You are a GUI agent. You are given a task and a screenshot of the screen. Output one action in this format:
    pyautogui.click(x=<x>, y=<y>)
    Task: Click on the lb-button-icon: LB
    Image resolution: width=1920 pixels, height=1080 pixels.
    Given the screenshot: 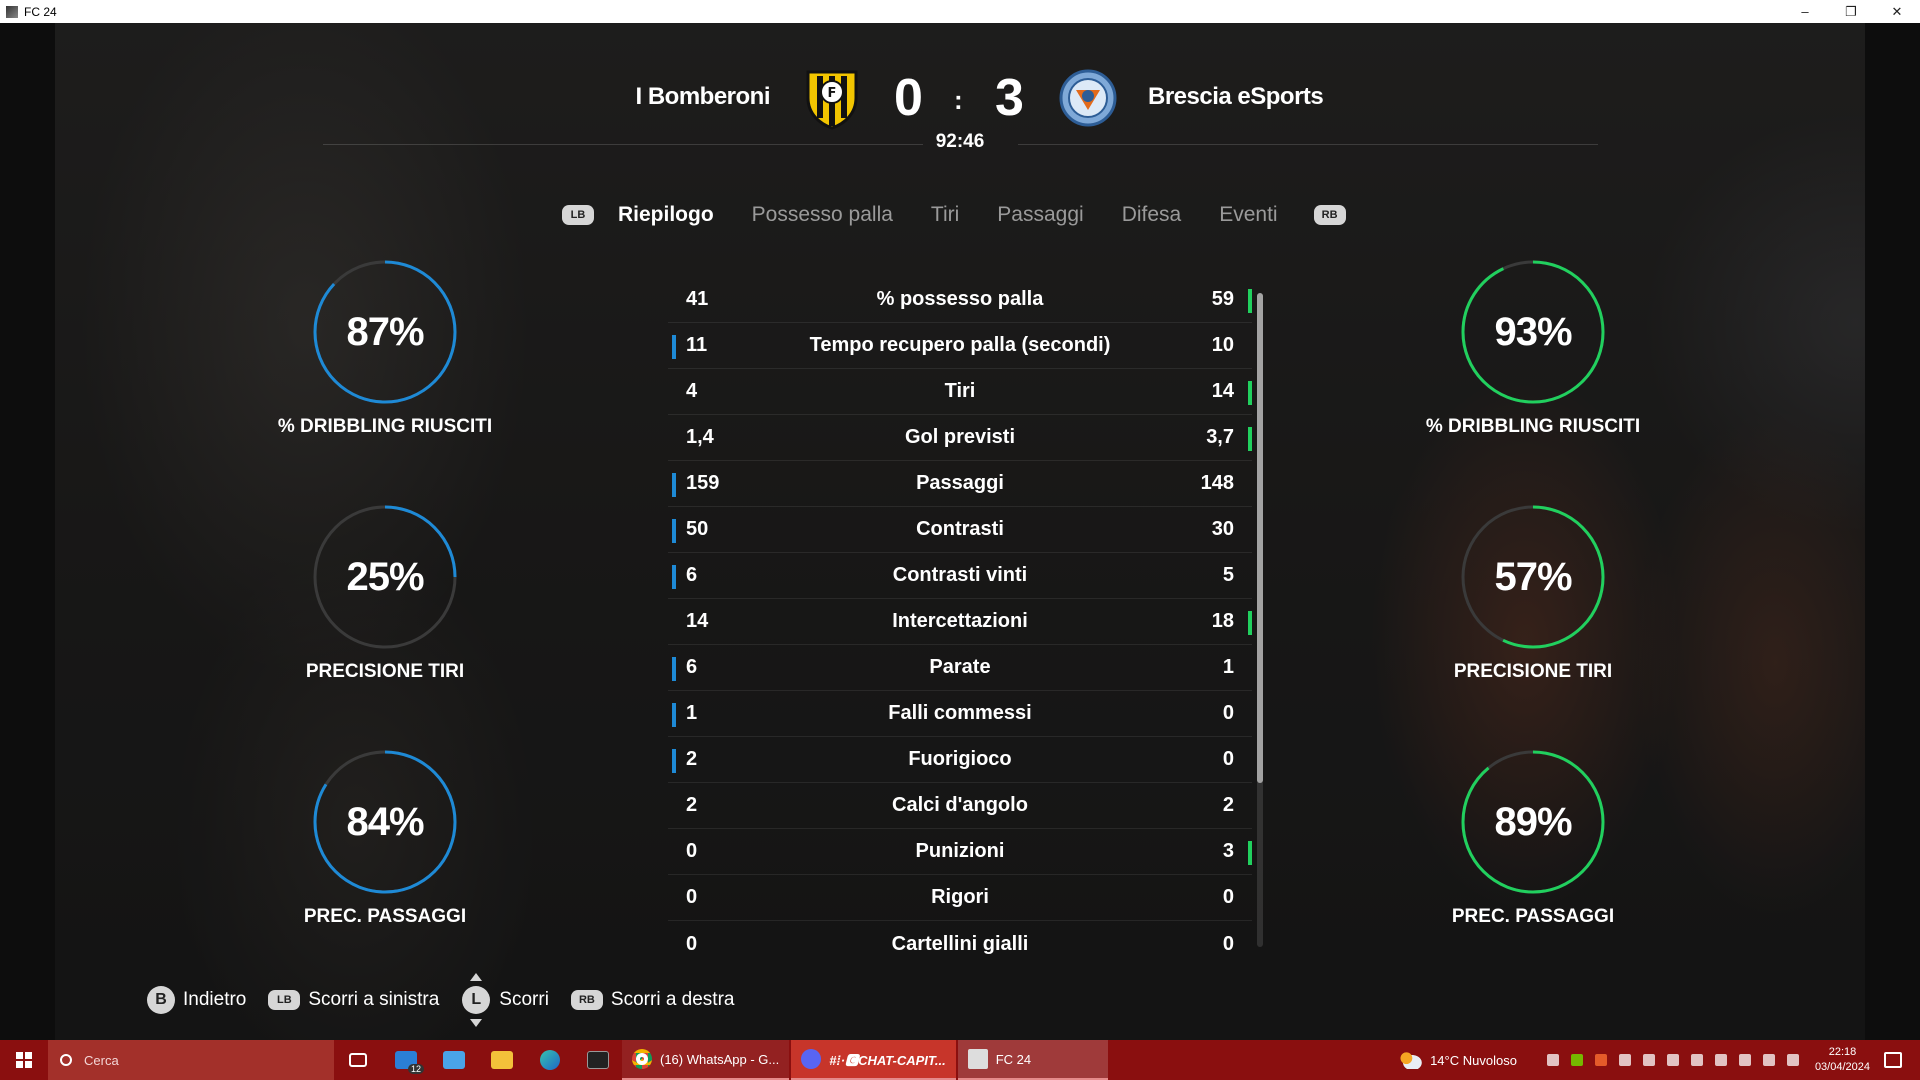 What is the action you would take?
    pyautogui.click(x=578, y=215)
    